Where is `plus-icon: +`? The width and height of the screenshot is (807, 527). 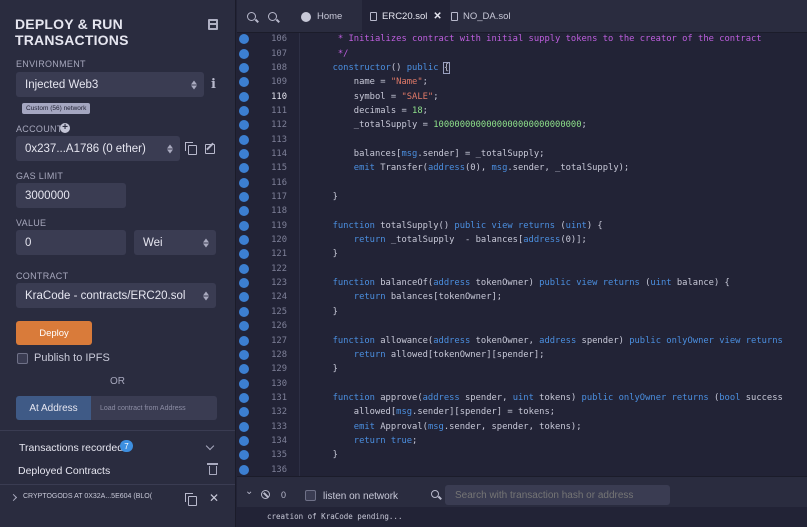
plus-icon: + is located at coordinates (65, 128).